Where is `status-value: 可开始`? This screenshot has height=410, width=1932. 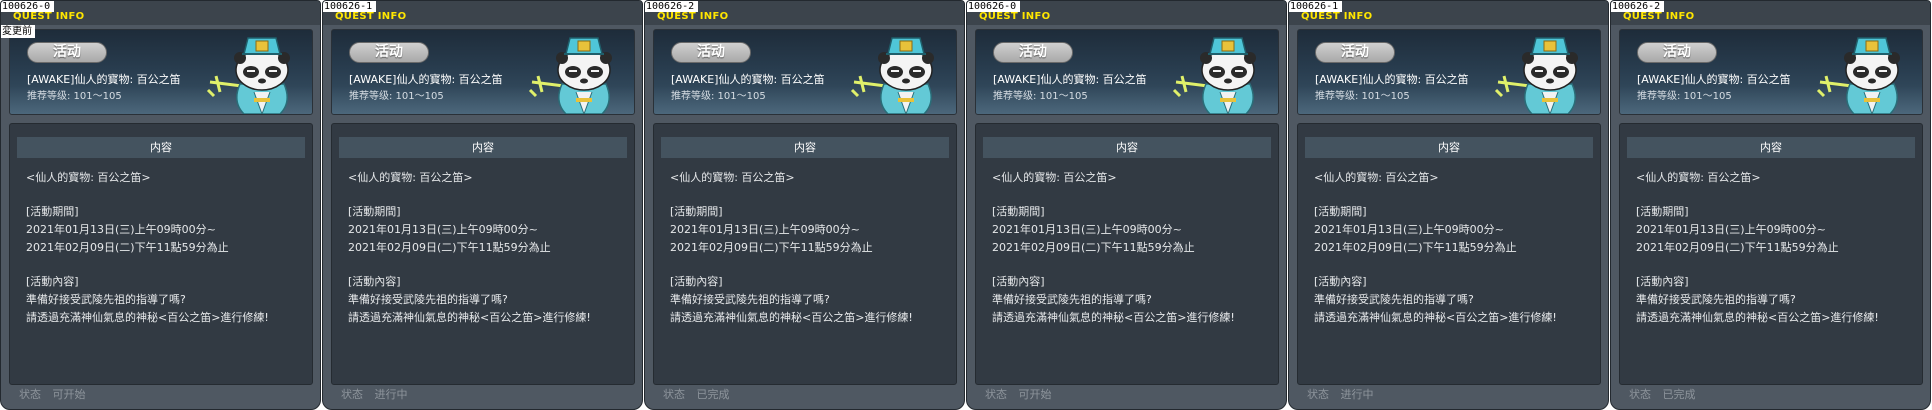
status-value: 可开始 is located at coordinates (1035, 394).